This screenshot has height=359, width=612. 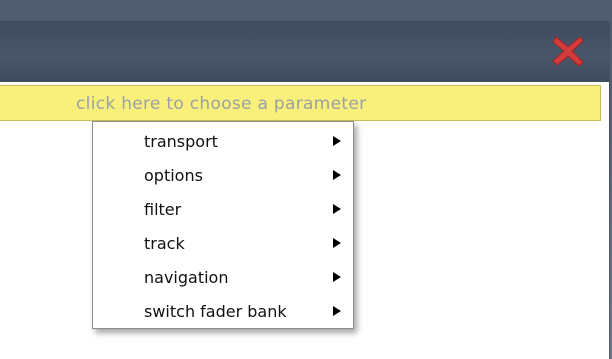 What do you see at coordinates (223, 141) in the screenshot?
I see `menu-item-transport: transport` at bounding box center [223, 141].